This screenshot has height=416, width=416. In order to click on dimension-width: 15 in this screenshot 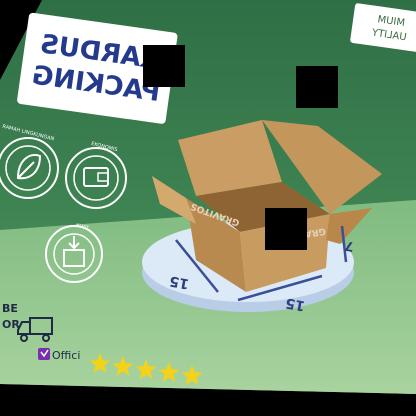, I will do `click(295, 303)`.